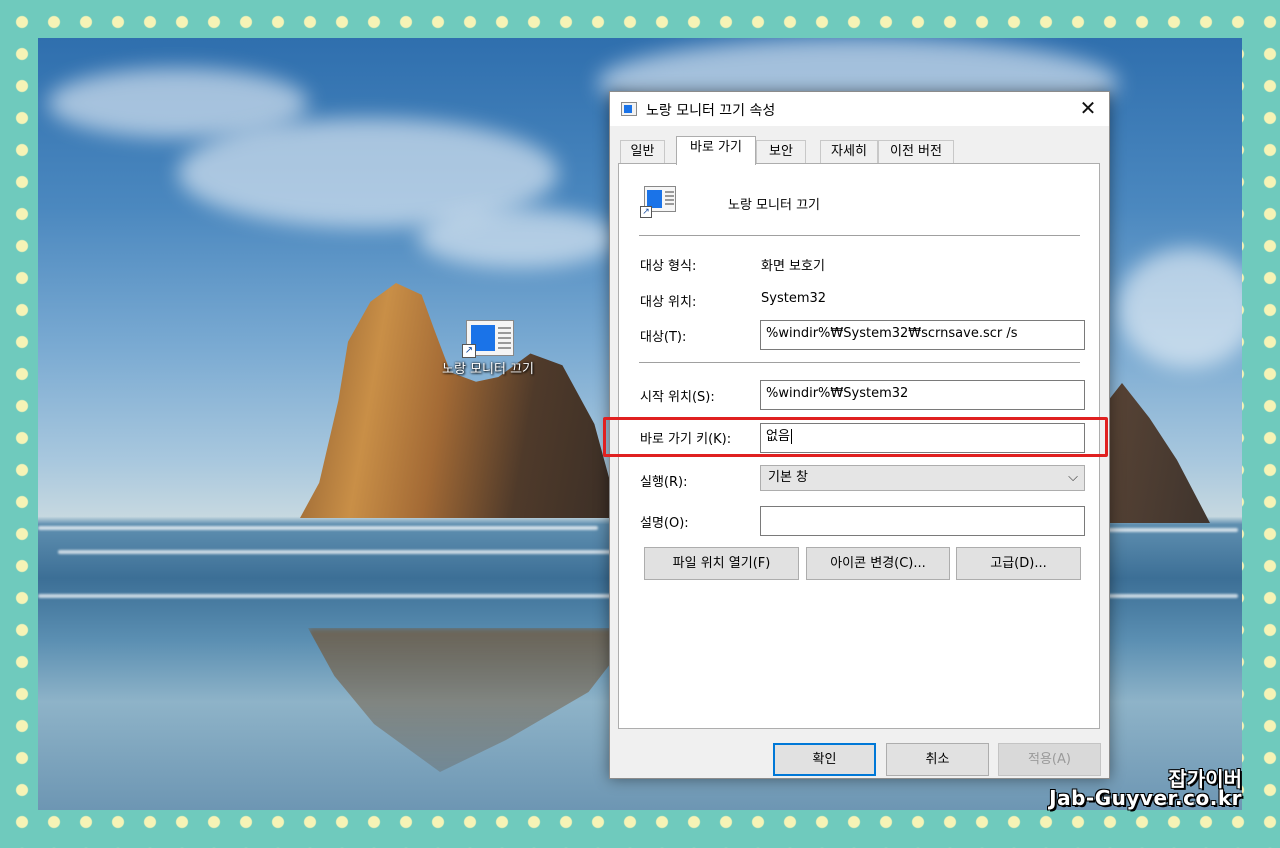 Image resolution: width=1280 pixels, height=848 pixels. I want to click on dialog-title: 노랑 모니터 끄기 속성, so click(711, 111).